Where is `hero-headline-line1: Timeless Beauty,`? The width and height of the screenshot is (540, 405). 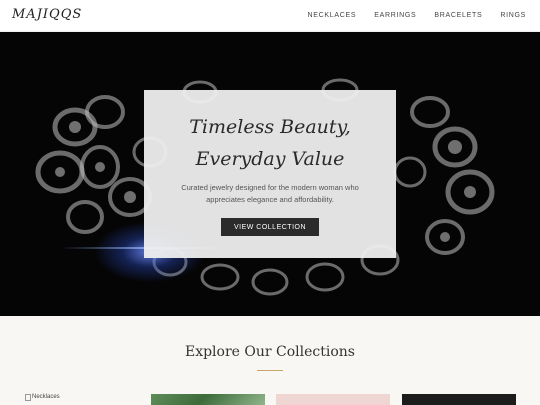 hero-headline-line1: Timeless Beauty, is located at coordinates (270, 127).